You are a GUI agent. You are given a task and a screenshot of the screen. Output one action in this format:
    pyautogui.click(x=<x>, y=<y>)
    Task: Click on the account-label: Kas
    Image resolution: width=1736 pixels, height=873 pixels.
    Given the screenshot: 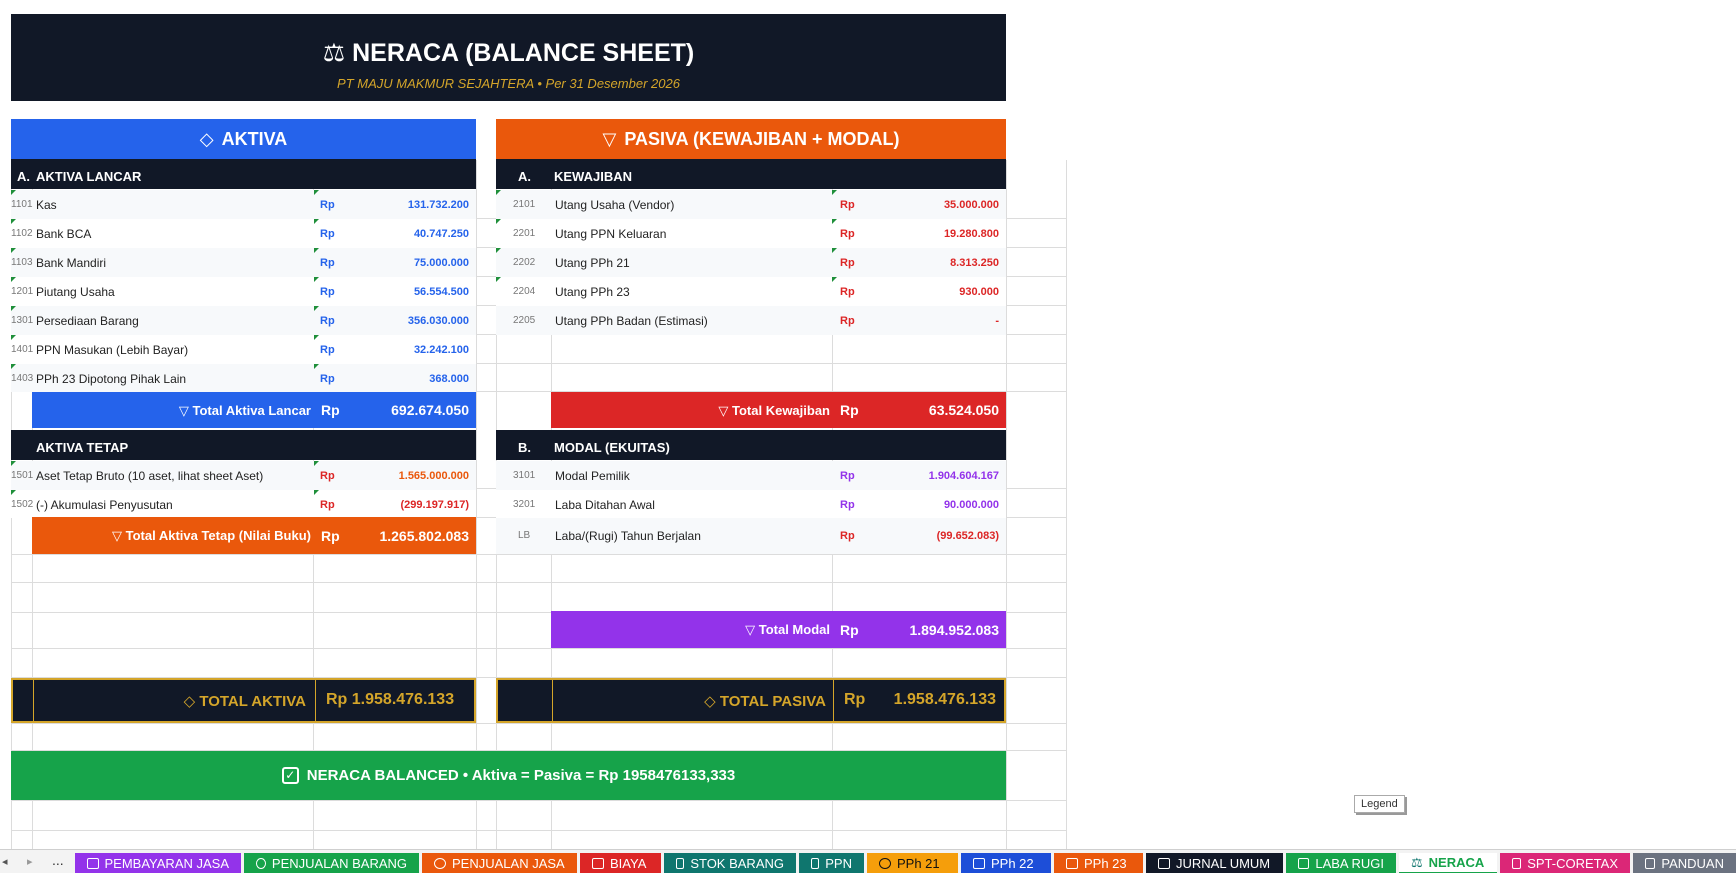 What is the action you would take?
    pyautogui.click(x=46, y=205)
    